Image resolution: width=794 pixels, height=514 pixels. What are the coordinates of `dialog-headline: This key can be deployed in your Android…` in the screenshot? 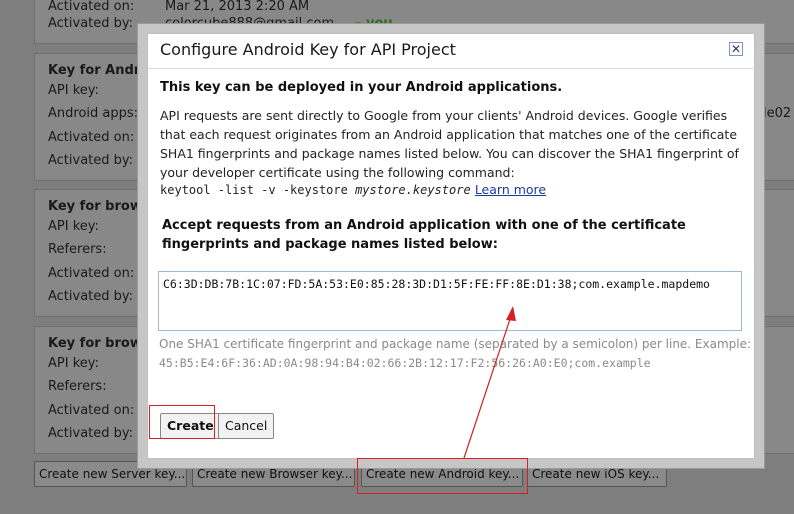 It's located at (361, 87).